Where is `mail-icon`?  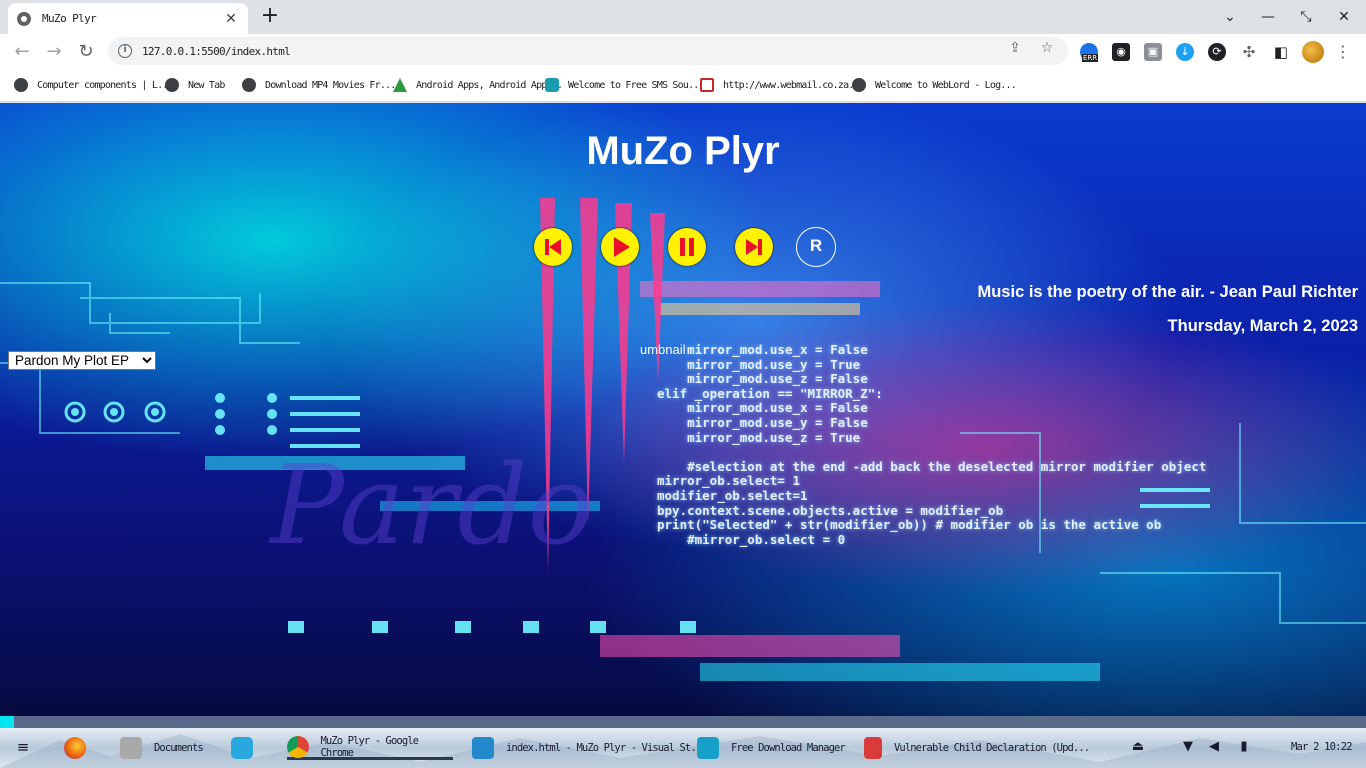
mail-icon is located at coordinates (707, 85).